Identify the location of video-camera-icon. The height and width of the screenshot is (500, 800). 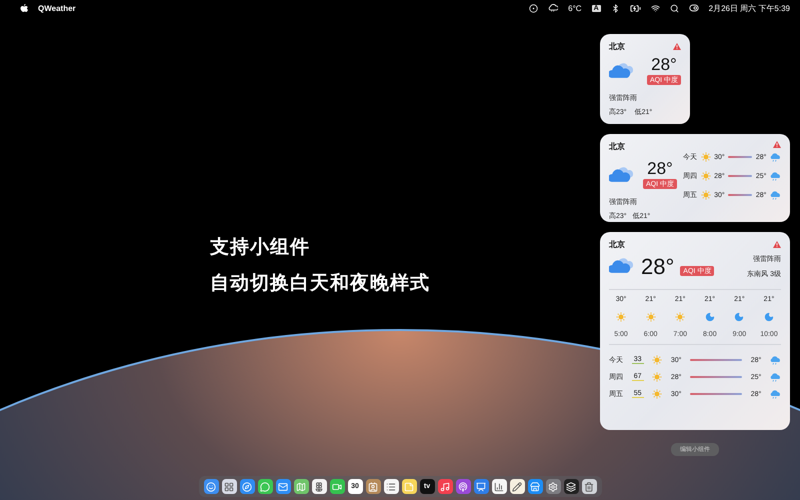
(337, 486).